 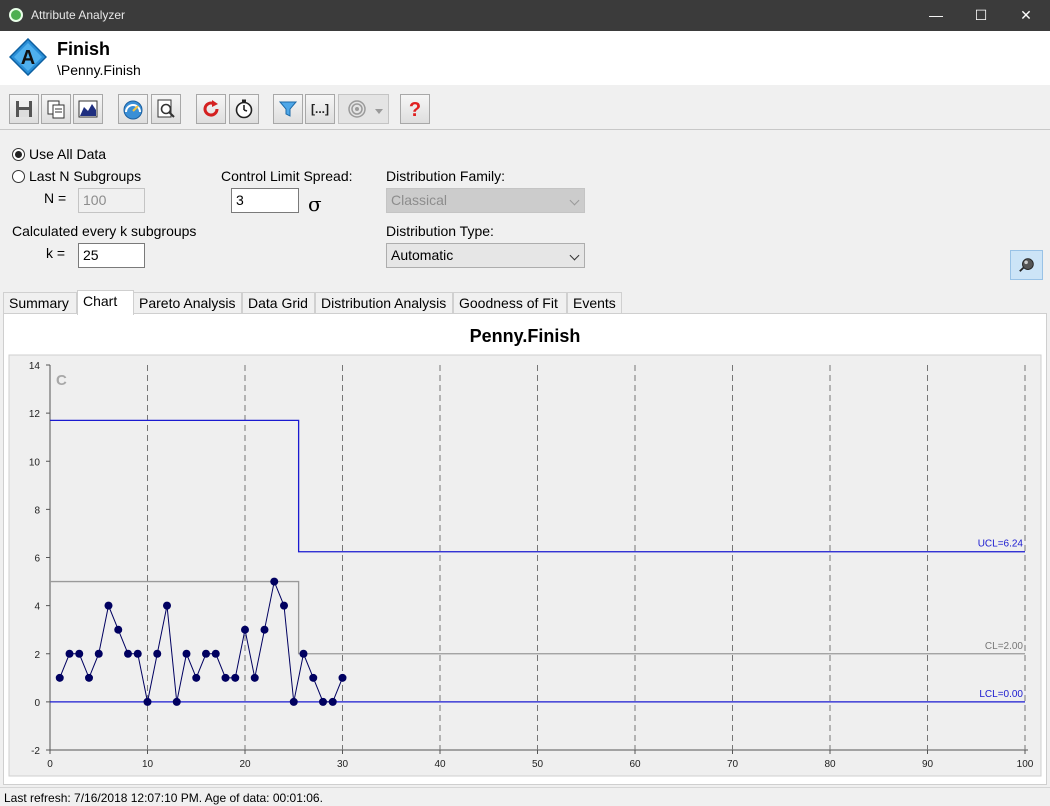 I want to click on use-all-data-radio: Use All Data, so click(x=59, y=154).